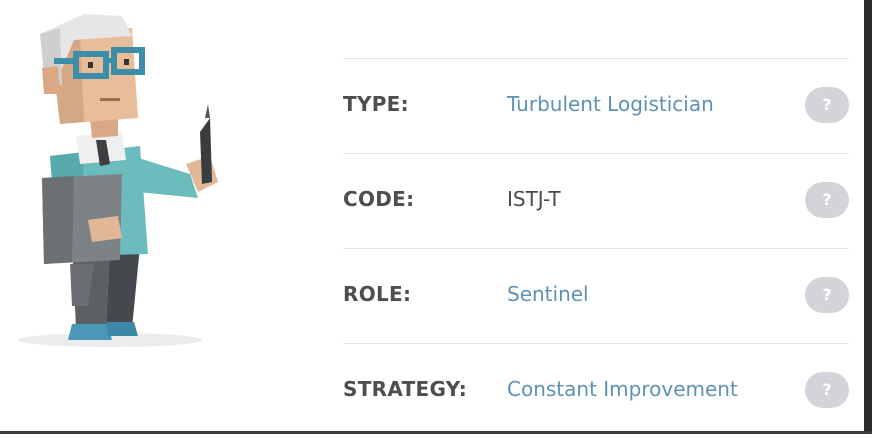 The width and height of the screenshot is (872, 438). Describe the element at coordinates (868, 217) in the screenshot. I see `right-border` at that location.